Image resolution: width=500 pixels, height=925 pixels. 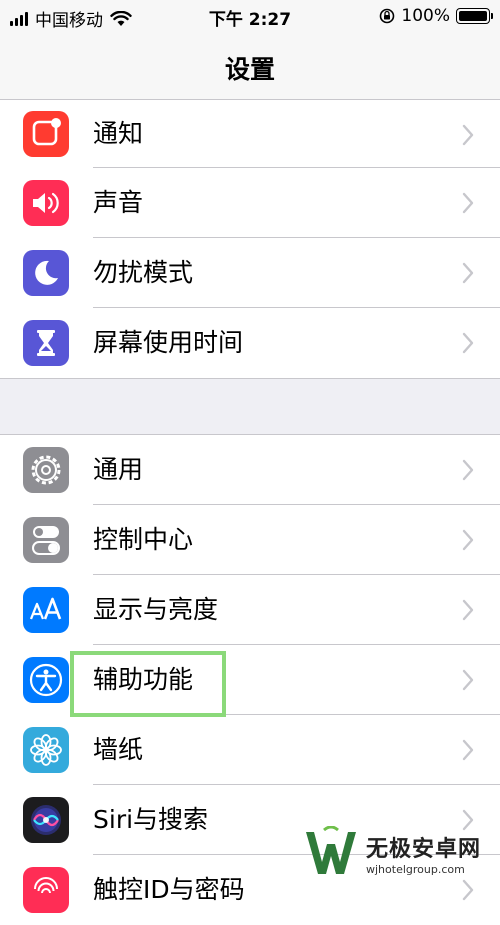 I want to click on settings-row-label: 通用, so click(x=118, y=469).